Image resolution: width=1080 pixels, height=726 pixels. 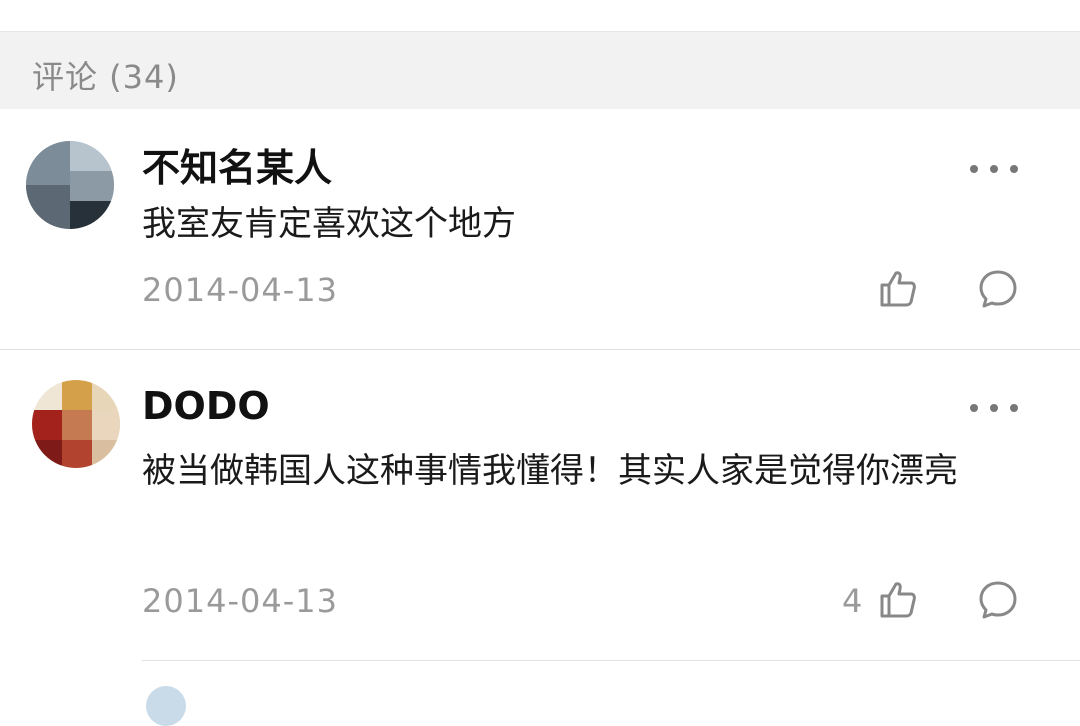 I want to click on username: DODO, so click(x=206, y=406).